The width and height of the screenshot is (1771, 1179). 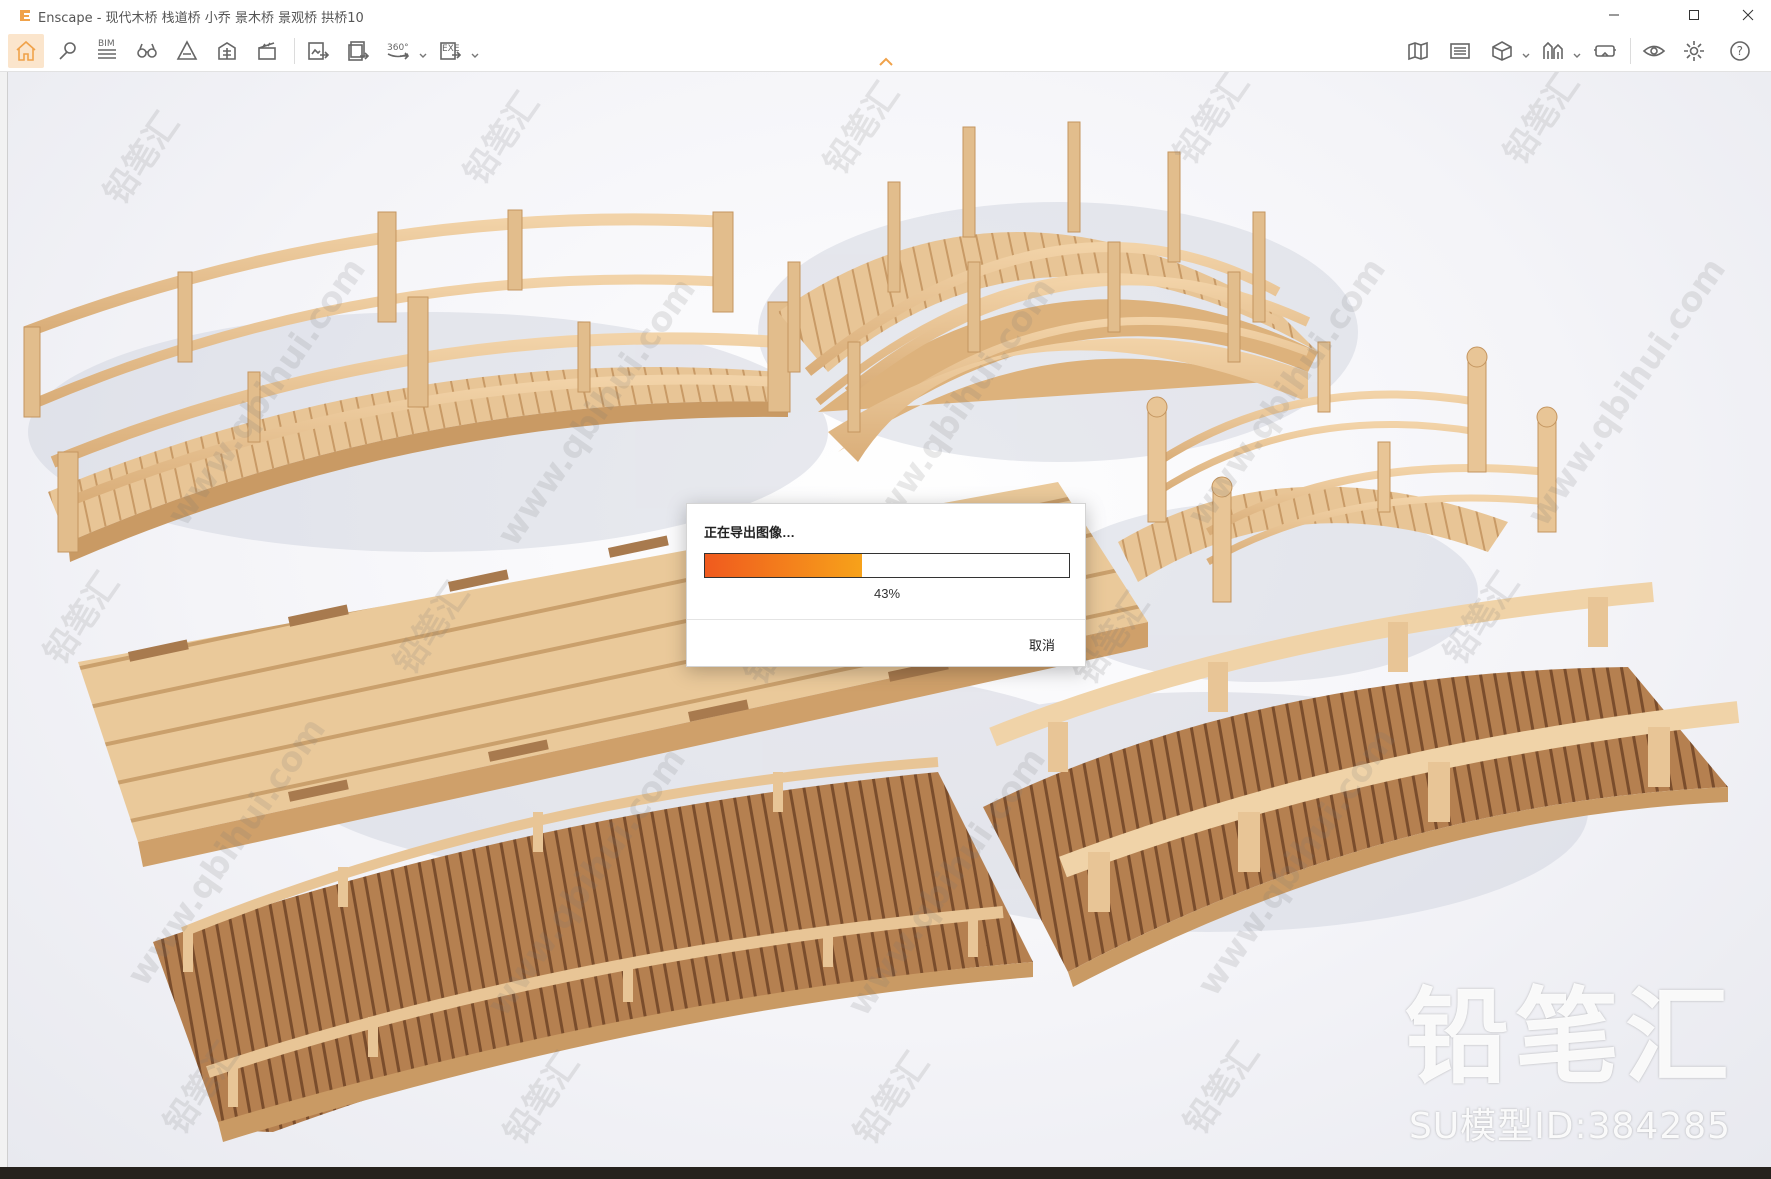 I want to click on minimize-icon, so click(x=1614, y=15).